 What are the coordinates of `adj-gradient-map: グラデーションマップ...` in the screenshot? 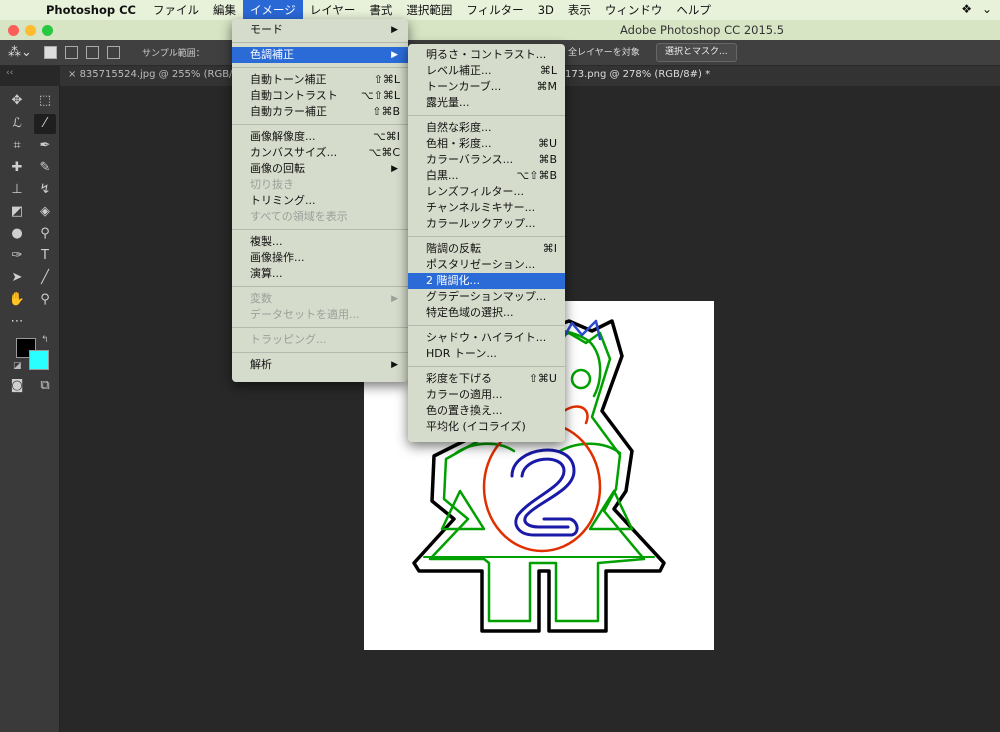 It's located at (486, 297).